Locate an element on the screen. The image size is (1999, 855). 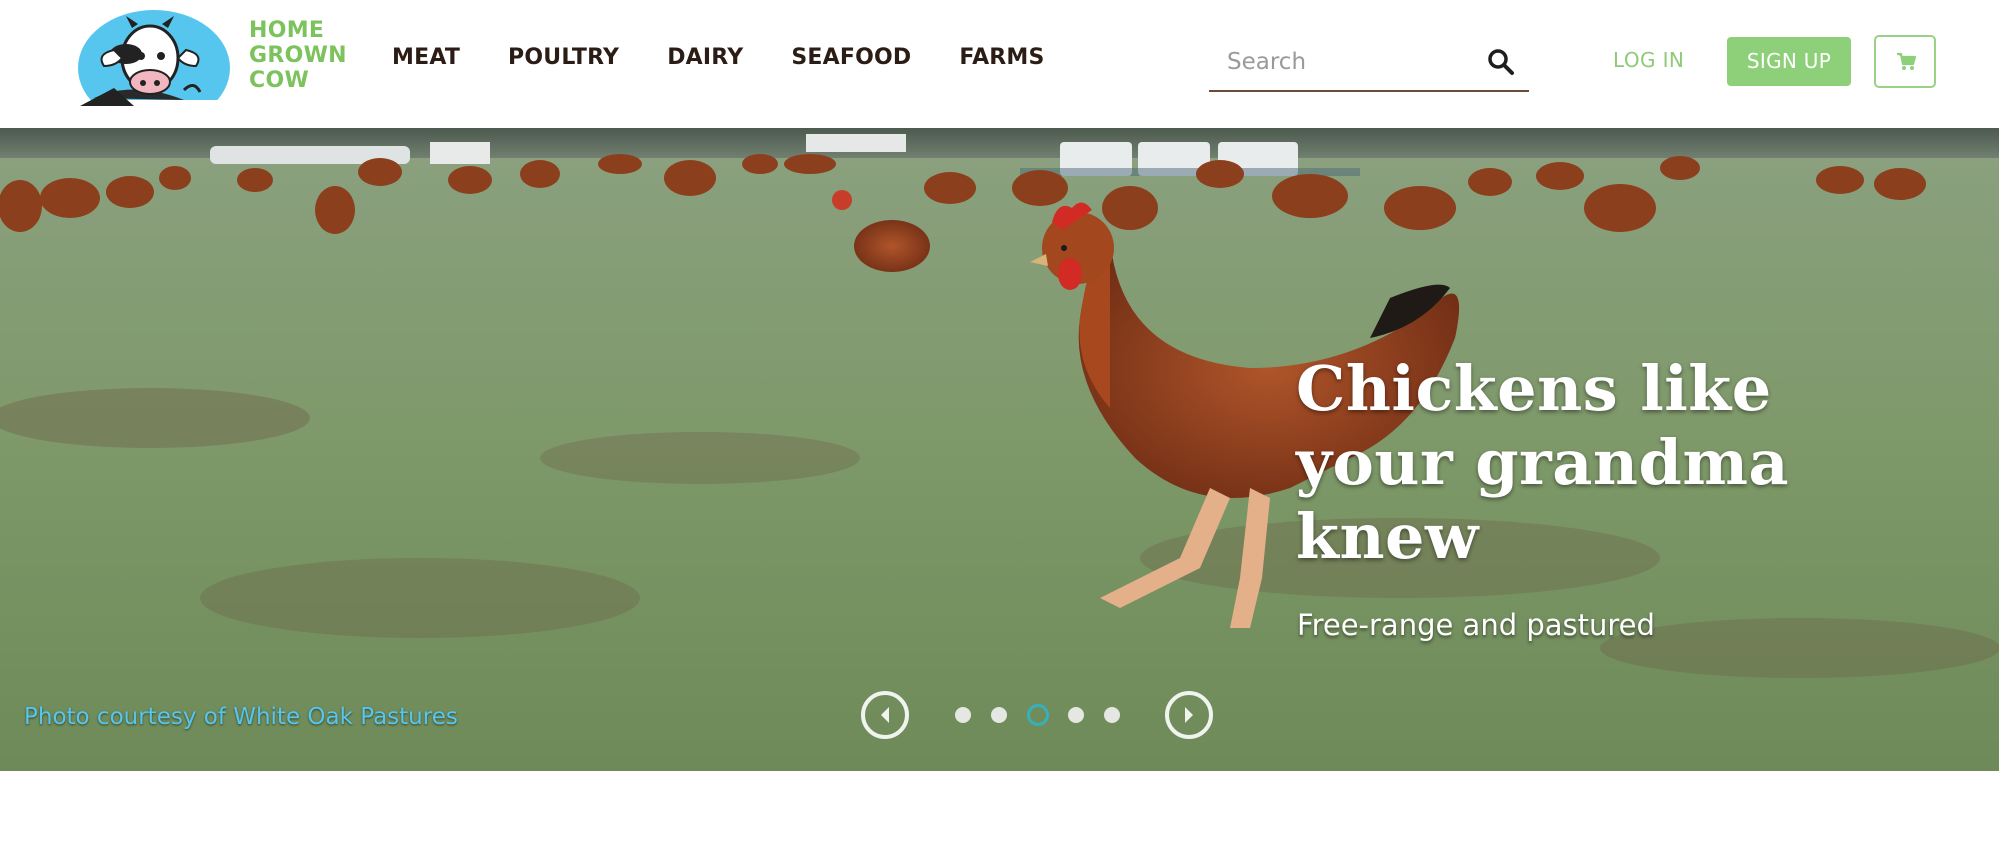
hero-headline: Chickens like your grandma knew is located at coordinates (1543, 462).